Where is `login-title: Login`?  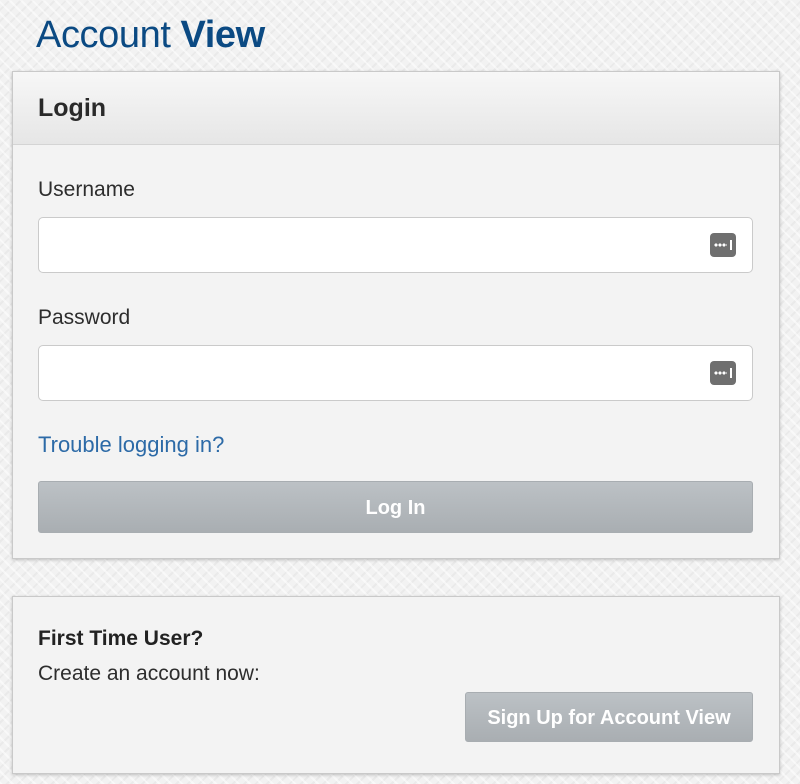
login-title: Login is located at coordinates (72, 108).